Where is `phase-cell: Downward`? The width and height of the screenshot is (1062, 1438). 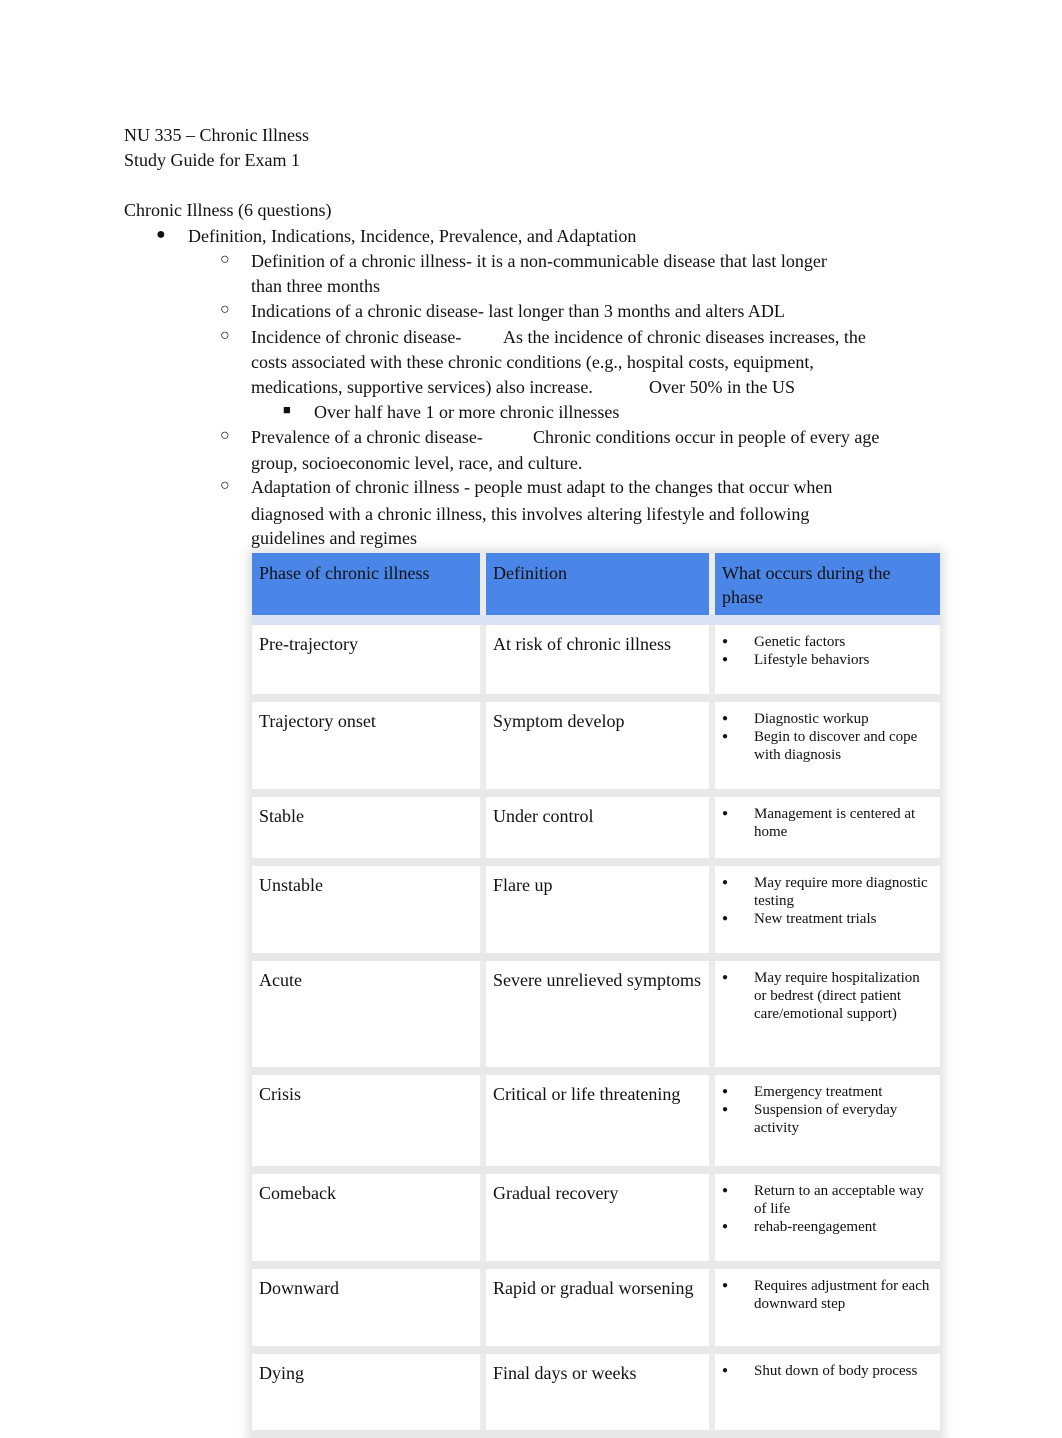 phase-cell: Downward is located at coordinates (369, 1309).